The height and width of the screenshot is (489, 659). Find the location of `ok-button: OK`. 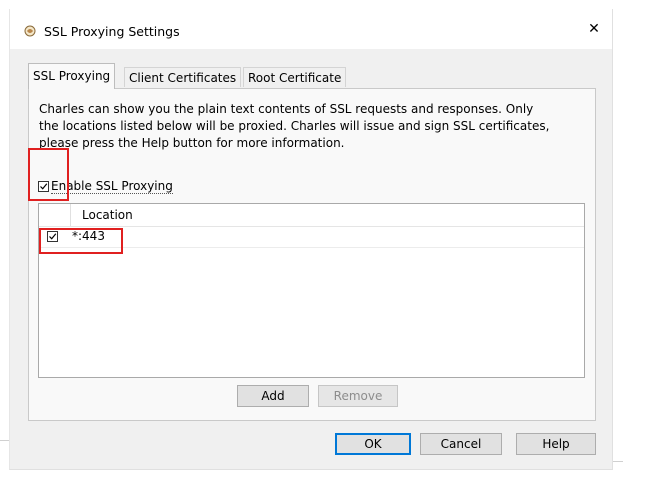

ok-button: OK is located at coordinates (373, 444).